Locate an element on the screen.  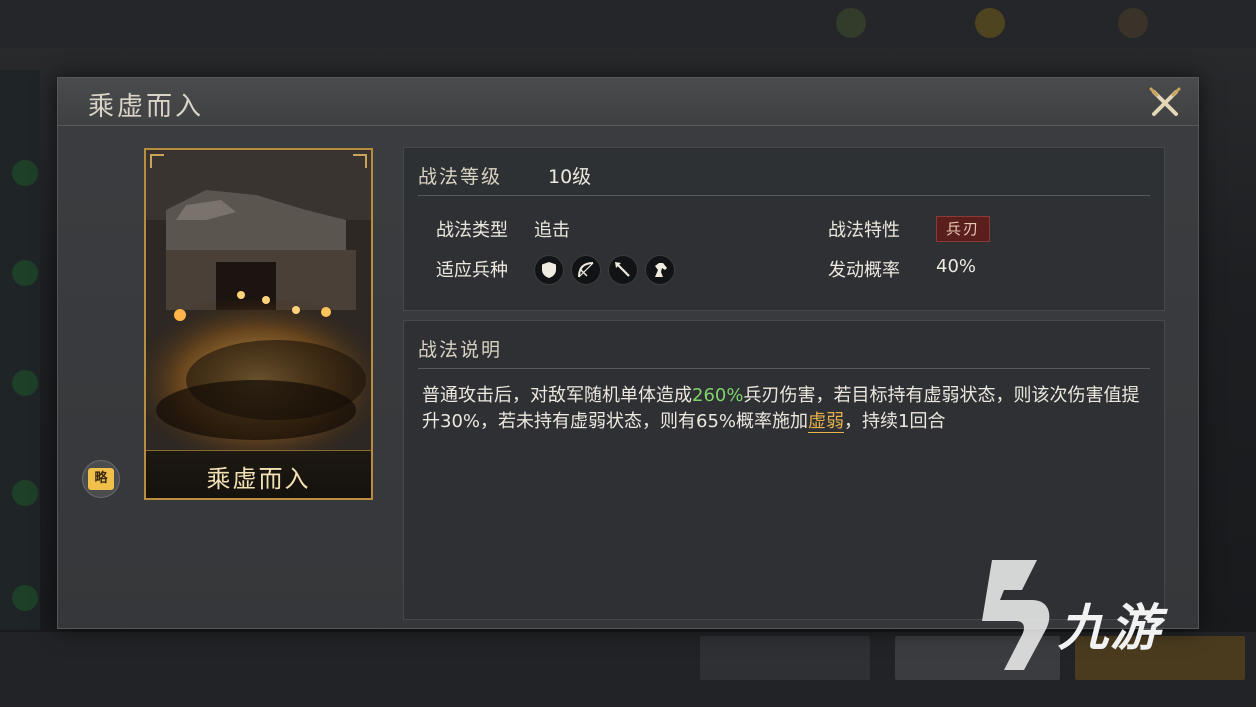
weak-status-link: 虚弱 is located at coordinates (826, 422).